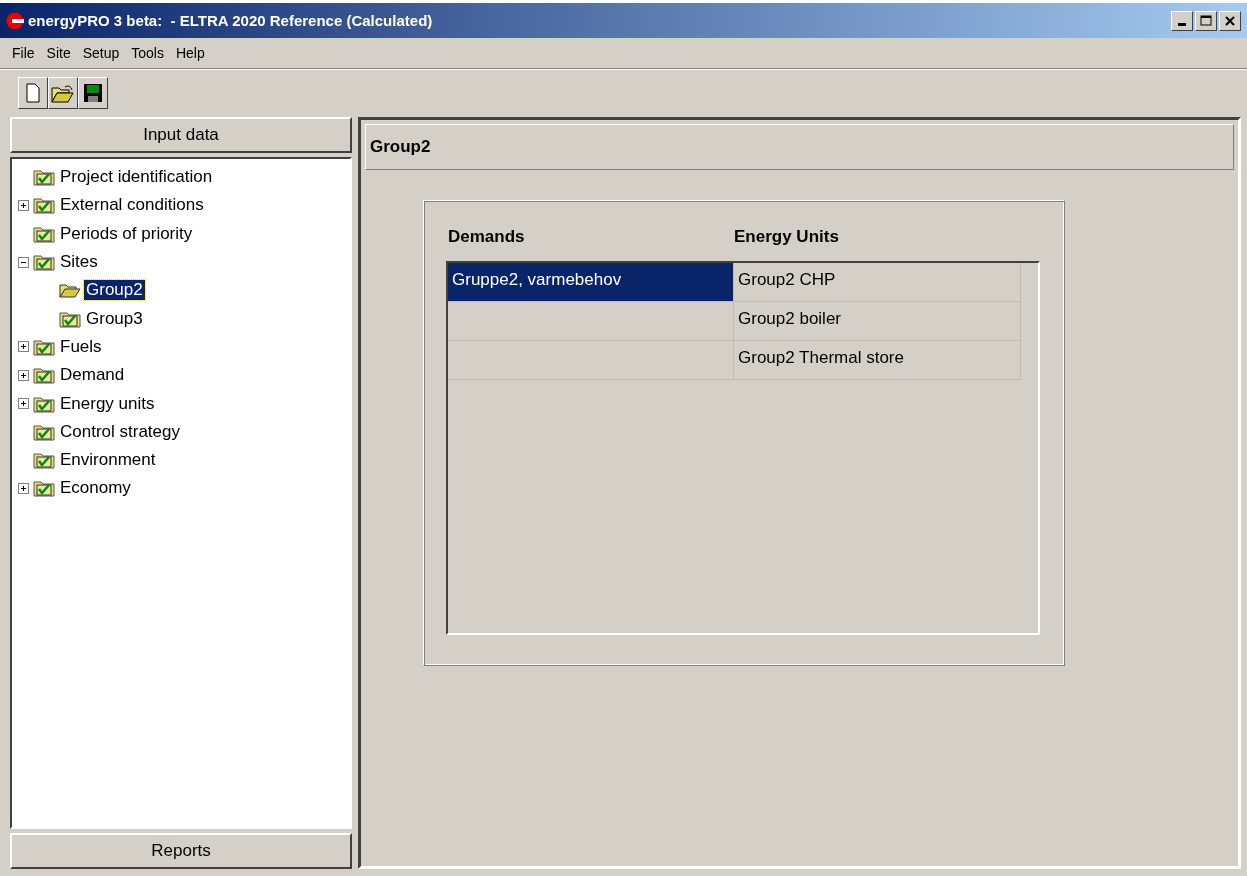  Describe the element at coordinates (487, 237) in the screenshot. I see `column-heading: Demands` at that location.